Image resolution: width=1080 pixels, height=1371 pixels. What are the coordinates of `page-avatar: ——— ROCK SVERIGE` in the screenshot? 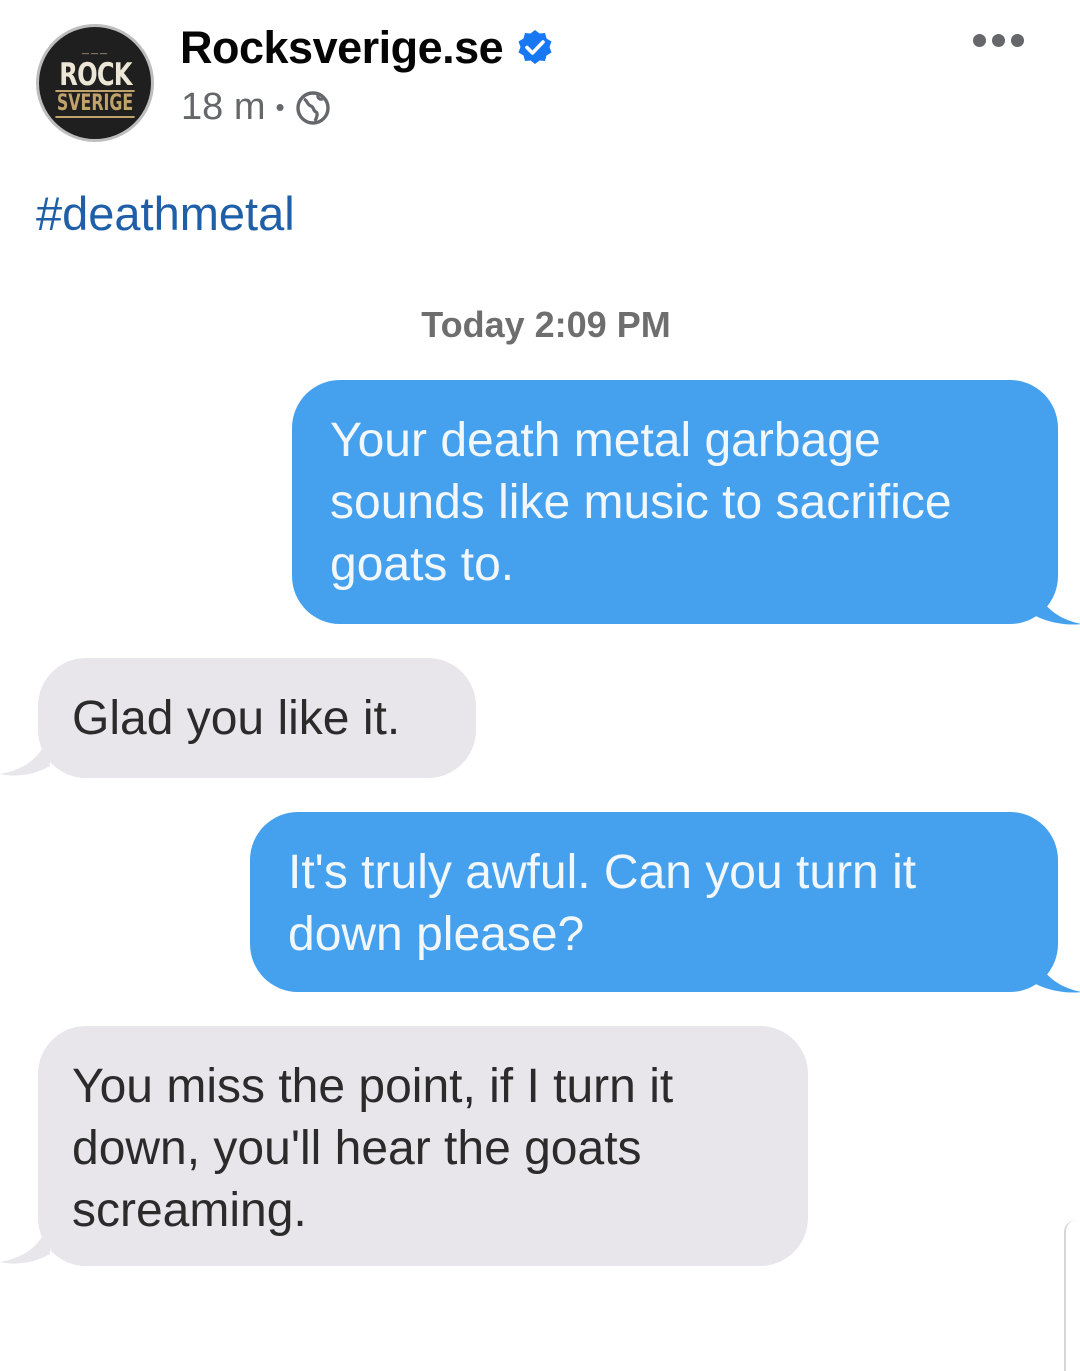 It's located at (95, 83).